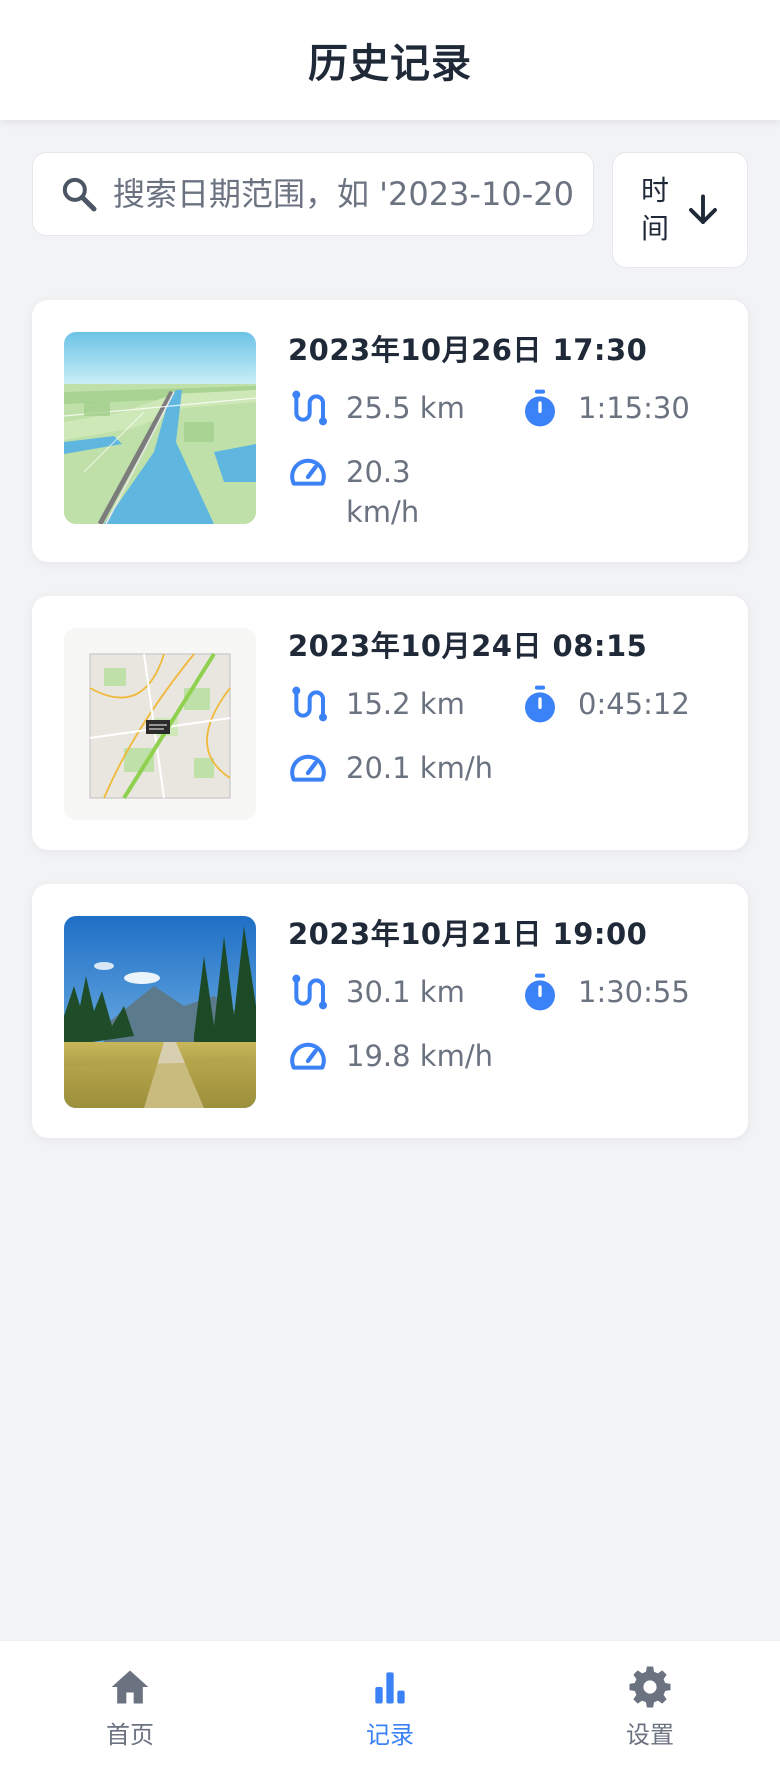 The height and width of the screenshot is (1768, 780). What do you see at coordinates (160, 1012) in the screenshot?
I see `trail-landscape-image` at bounding box center [160, 1012].